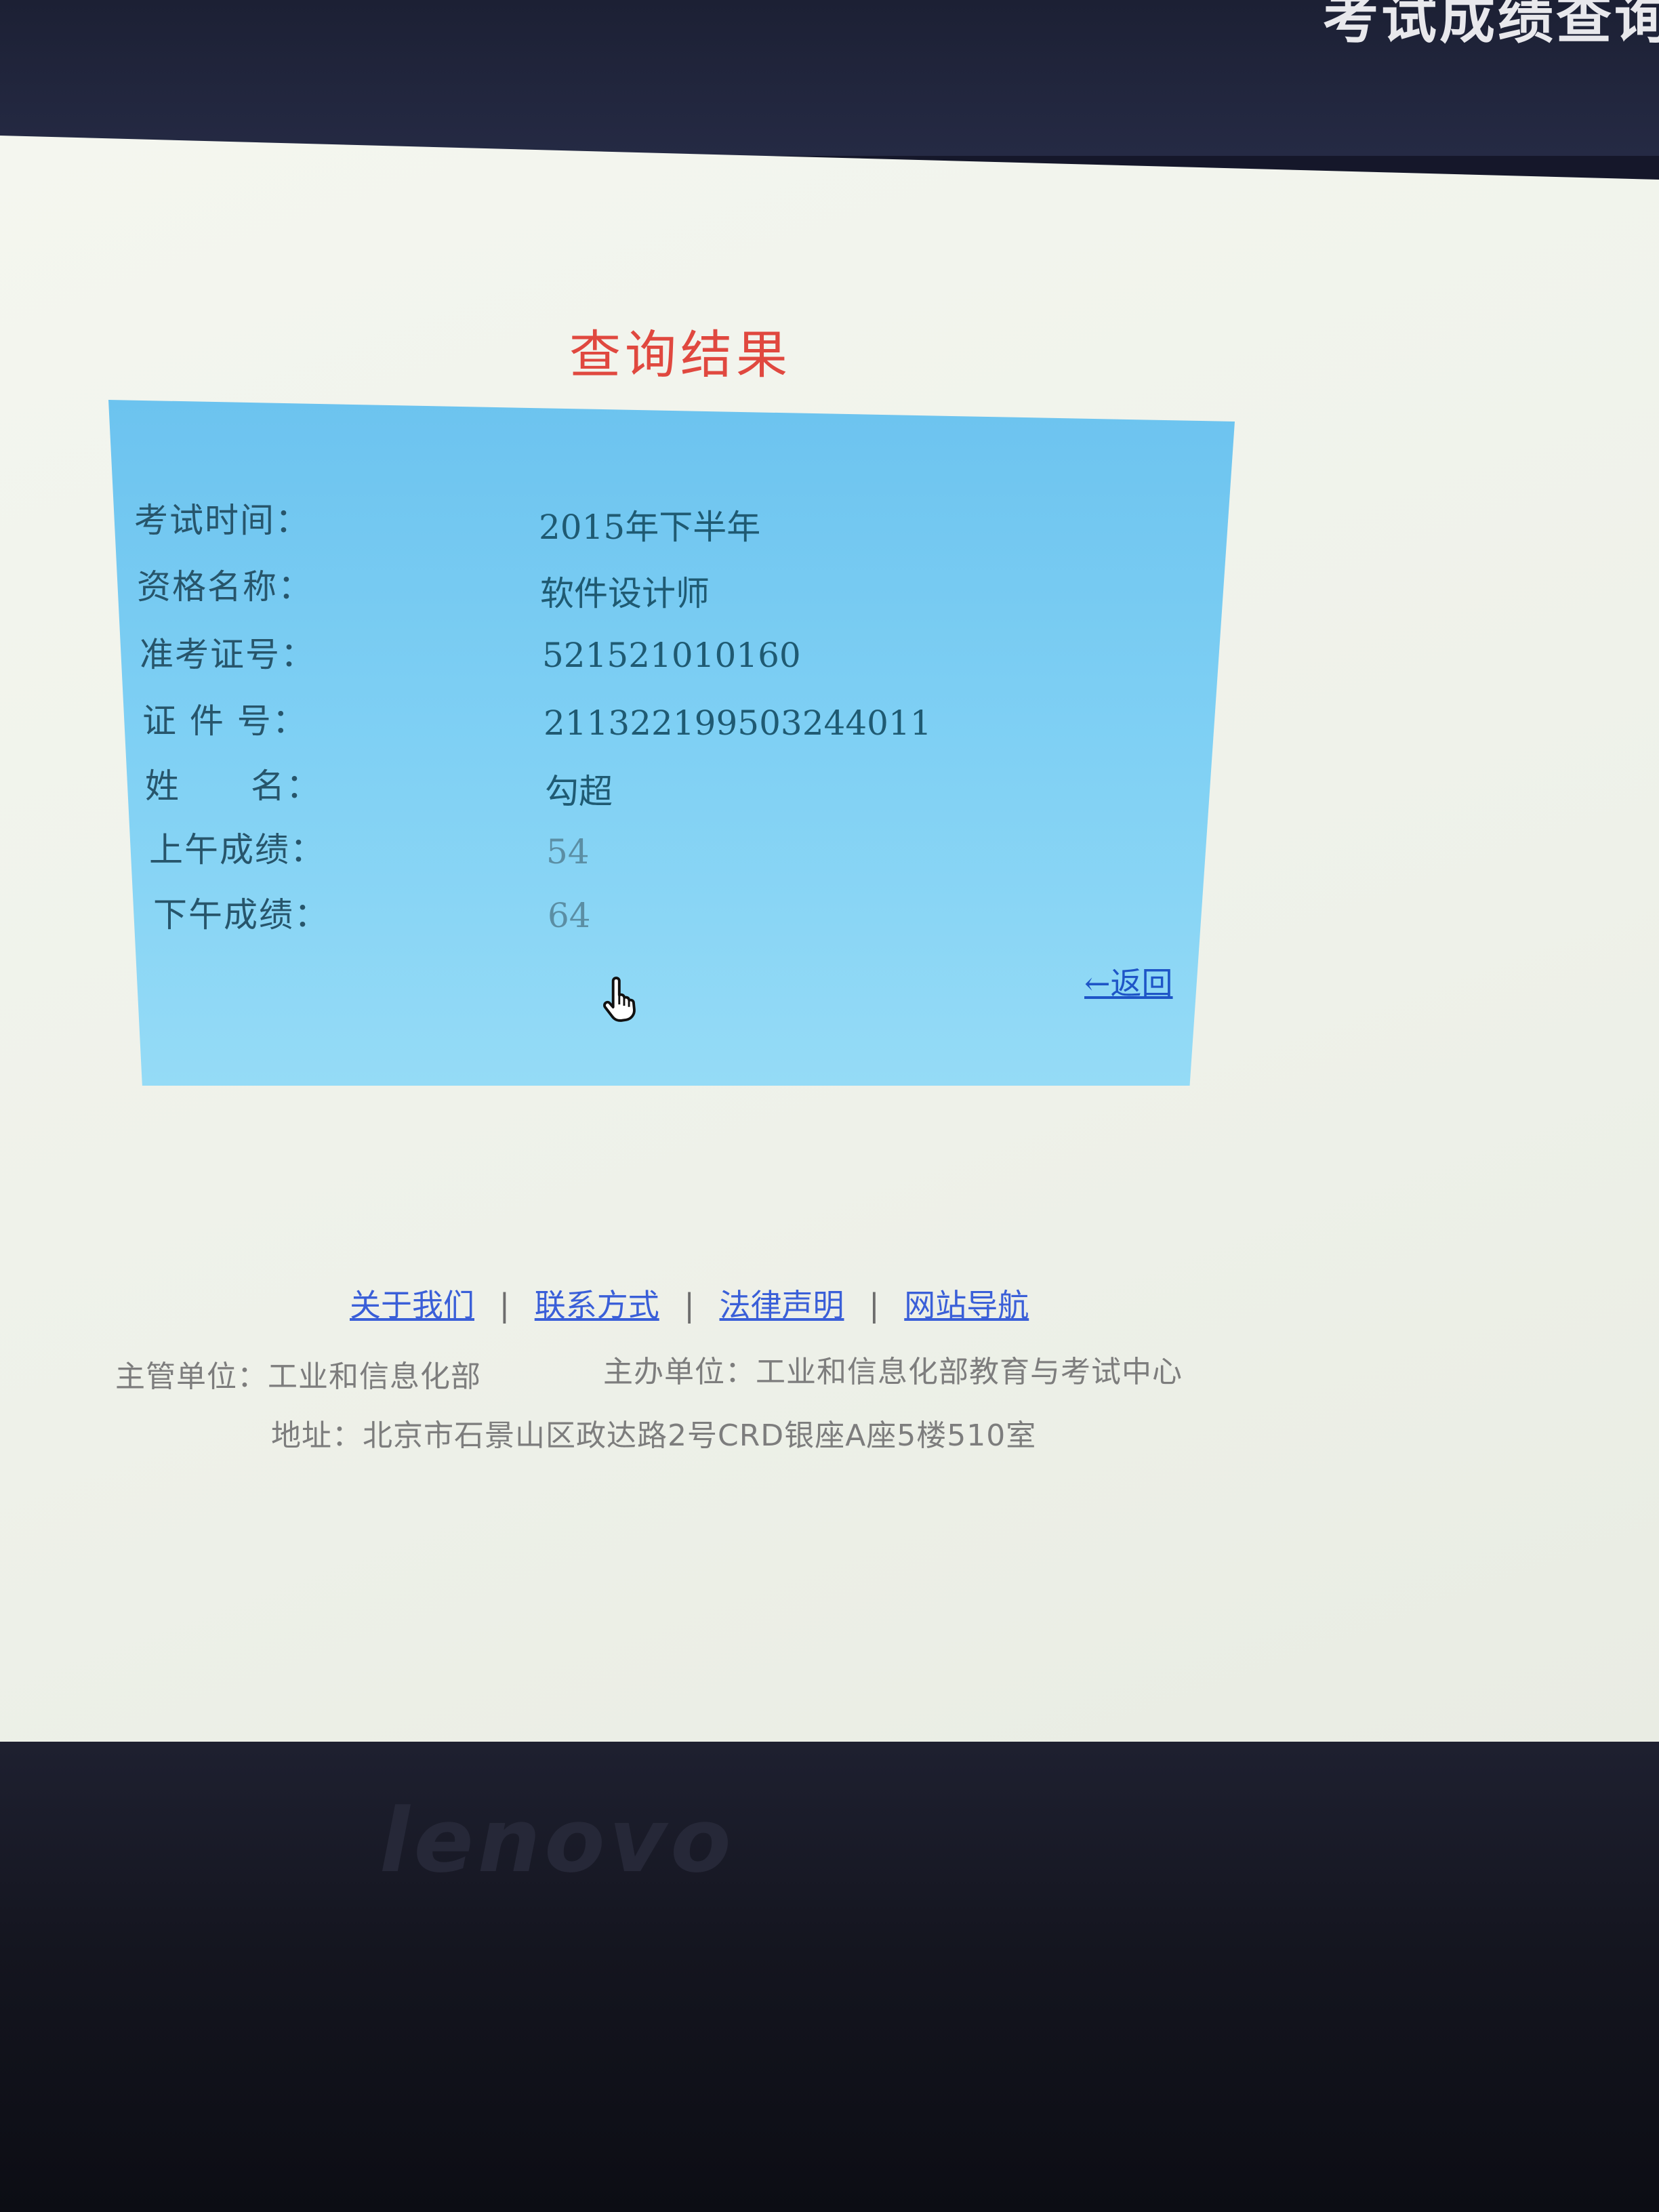 The height and width of the screenshot is (2212, 1659). I want to click on back-link: ←返回, so click(1129, 981).